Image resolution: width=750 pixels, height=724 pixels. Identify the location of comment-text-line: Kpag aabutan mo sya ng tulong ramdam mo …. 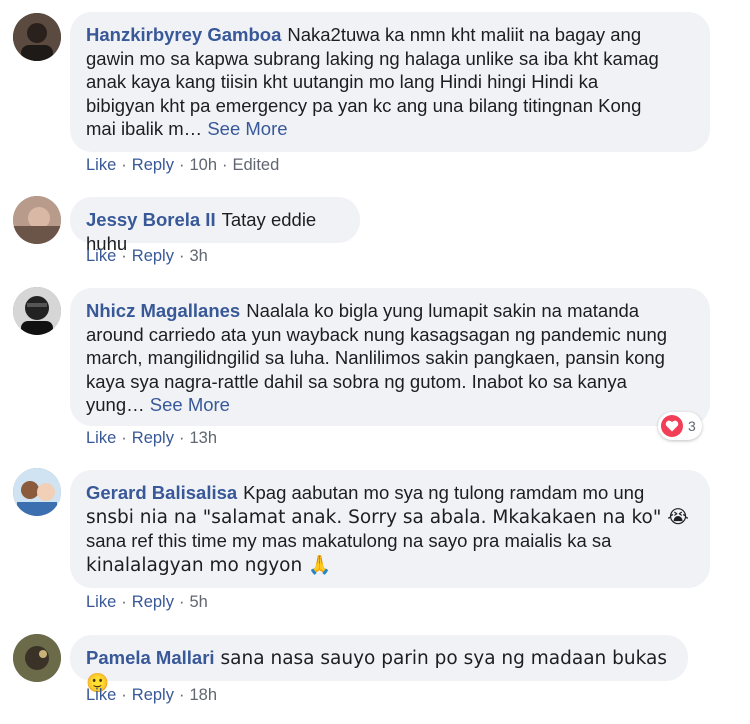
(444, 492).